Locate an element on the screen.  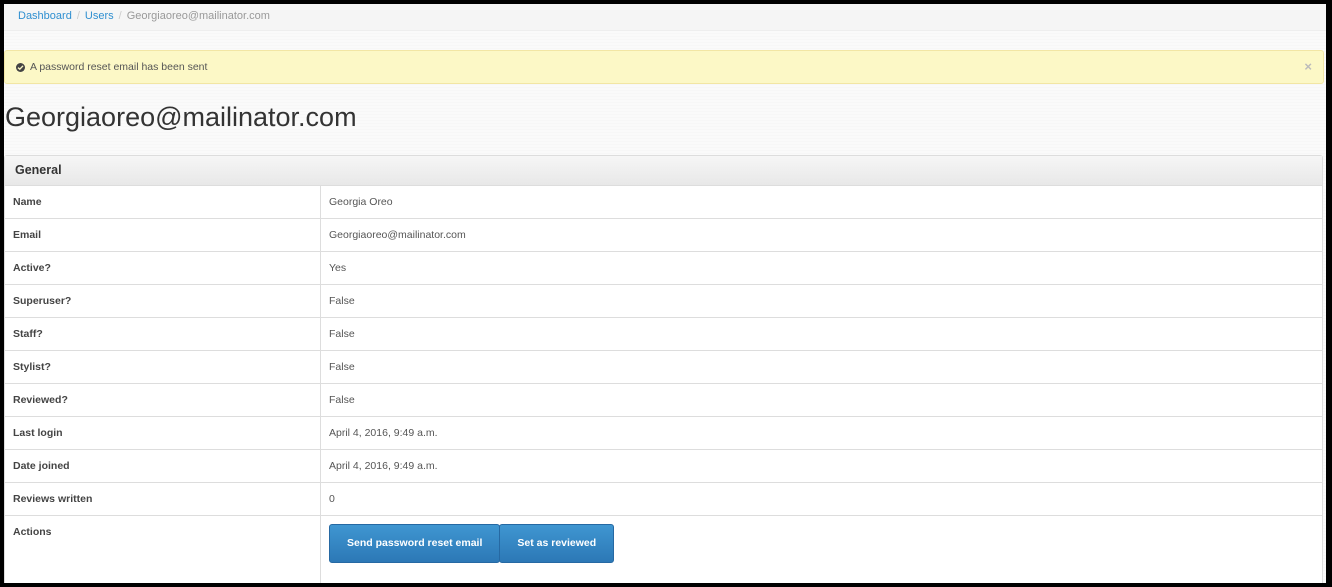
table-row: Email Georgiaoreo@mailinator.com is located at coordinates (663, 235).